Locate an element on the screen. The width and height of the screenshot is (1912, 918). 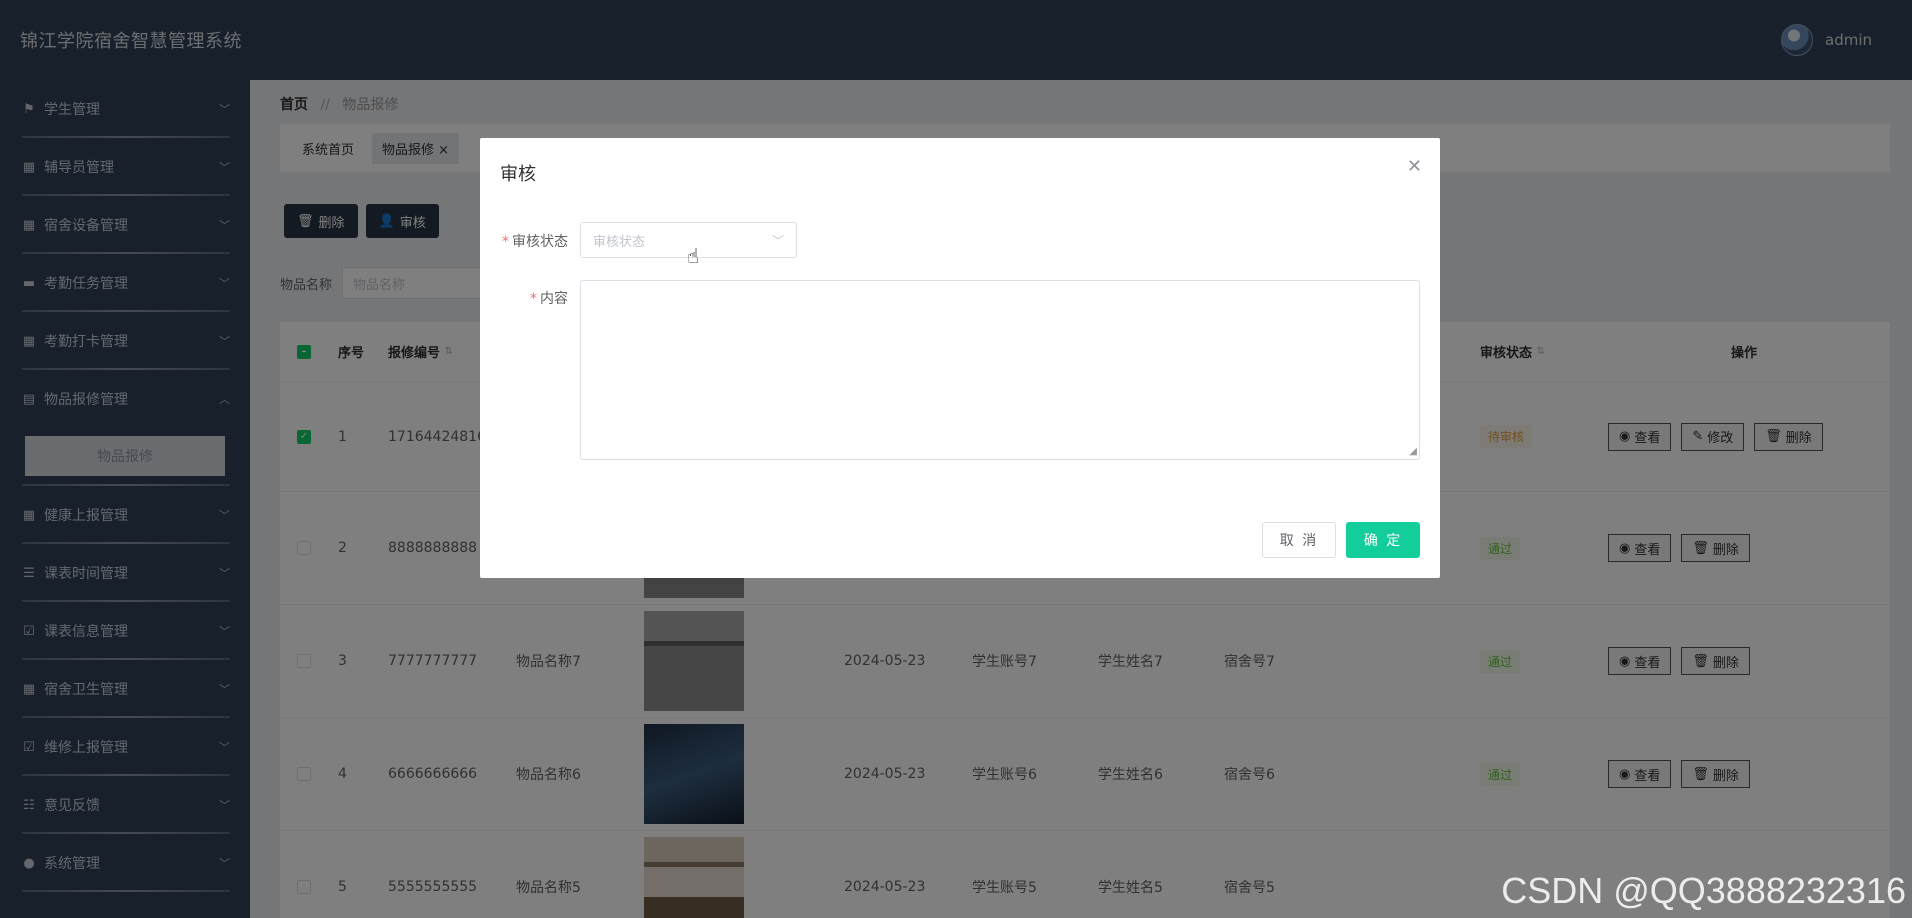
status-field-label: * 审核状态 is located at coordinates (535, 241).